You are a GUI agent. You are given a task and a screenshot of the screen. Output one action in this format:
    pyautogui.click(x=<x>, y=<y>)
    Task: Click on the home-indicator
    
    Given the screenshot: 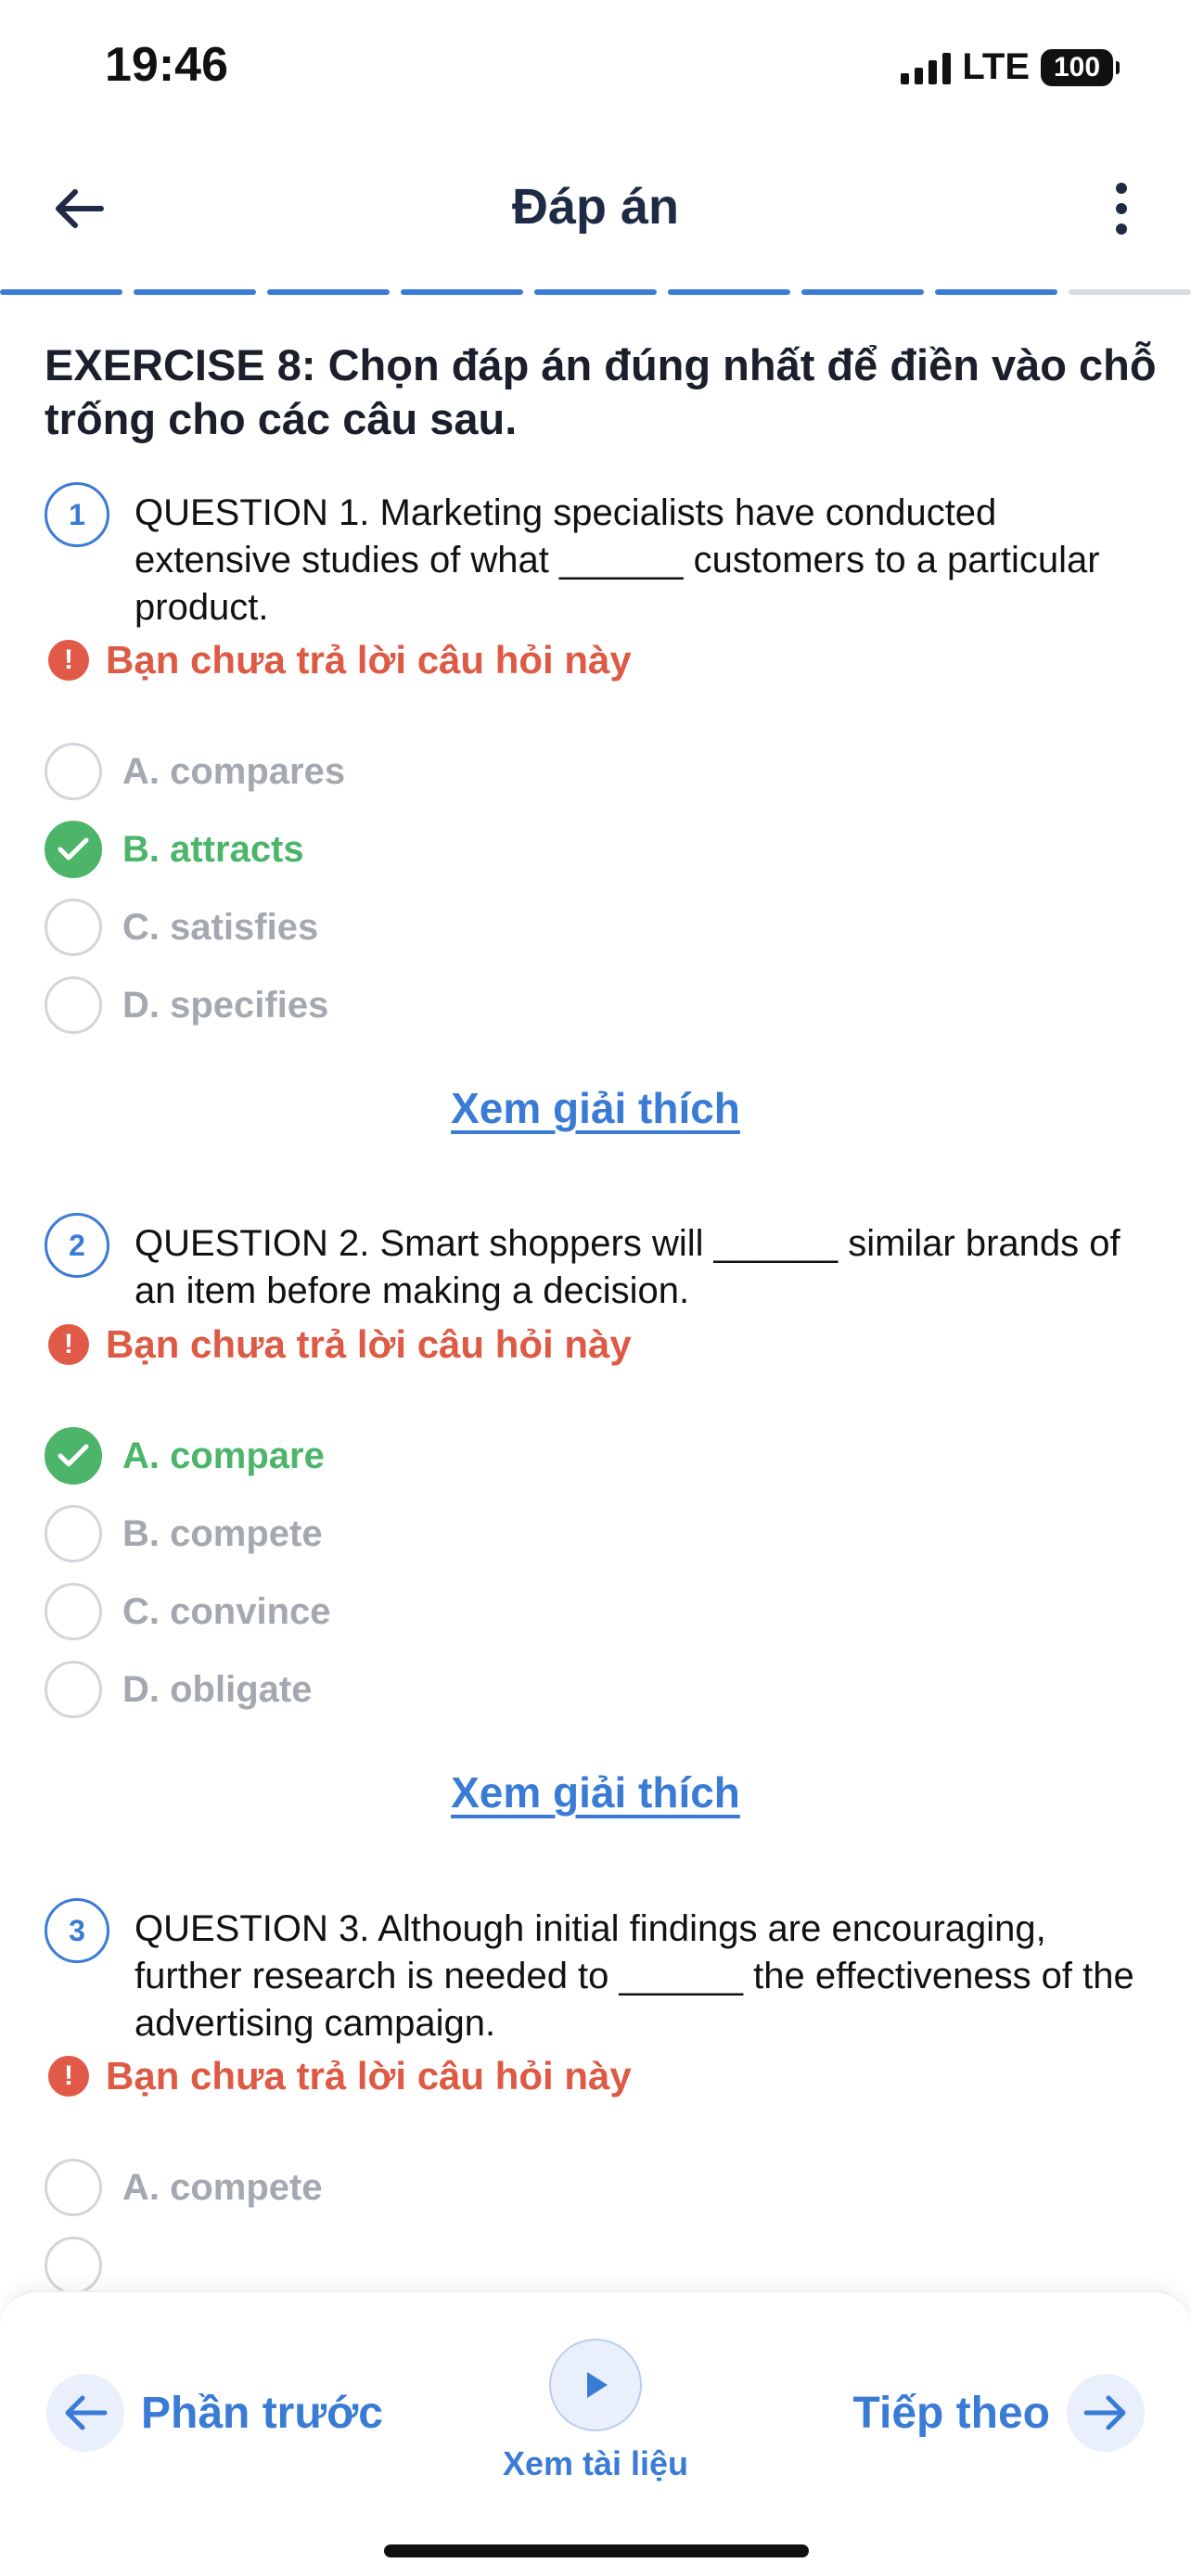 What is the action you would take?
    pyautogui.click(x=597, y=2551)
    